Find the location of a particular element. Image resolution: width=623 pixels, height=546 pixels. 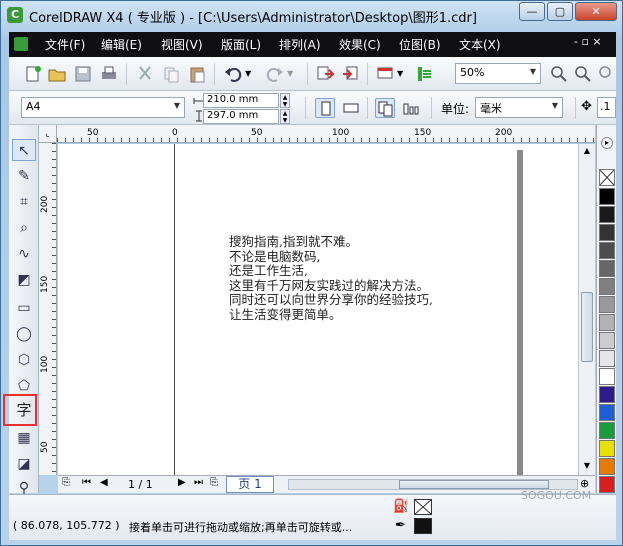

paper-size-combo: A4 ▼ is located at coordinates (103, 107).